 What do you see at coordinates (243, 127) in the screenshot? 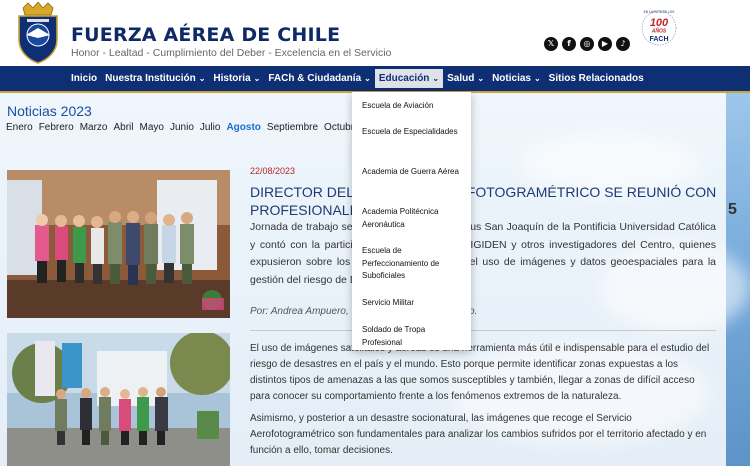
I see `month-link-agosto: Agosto` at bounding box center [243, 127].